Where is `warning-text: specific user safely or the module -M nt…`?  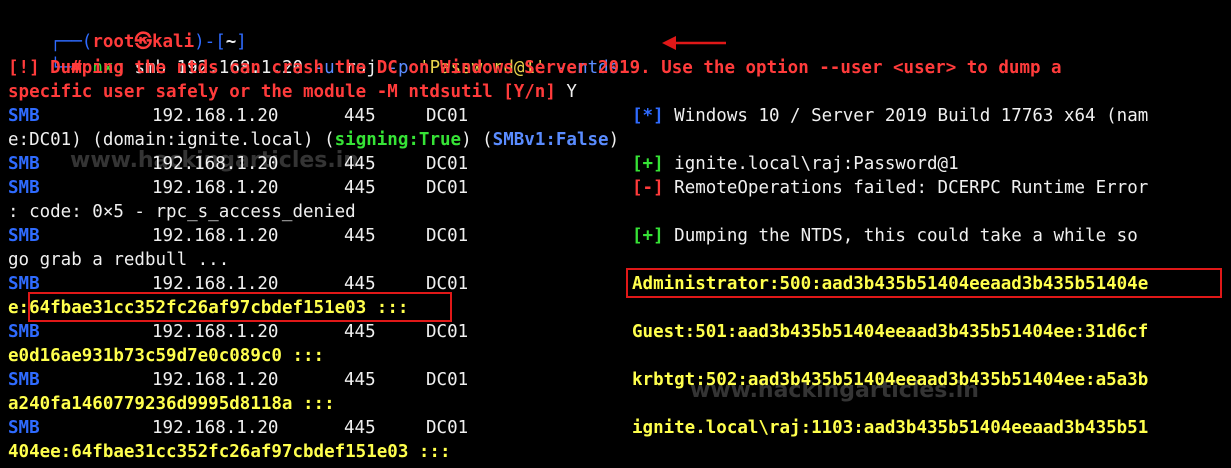 warning-text: specific user safely or the module -M nt… is located at coordinates (282, 92).